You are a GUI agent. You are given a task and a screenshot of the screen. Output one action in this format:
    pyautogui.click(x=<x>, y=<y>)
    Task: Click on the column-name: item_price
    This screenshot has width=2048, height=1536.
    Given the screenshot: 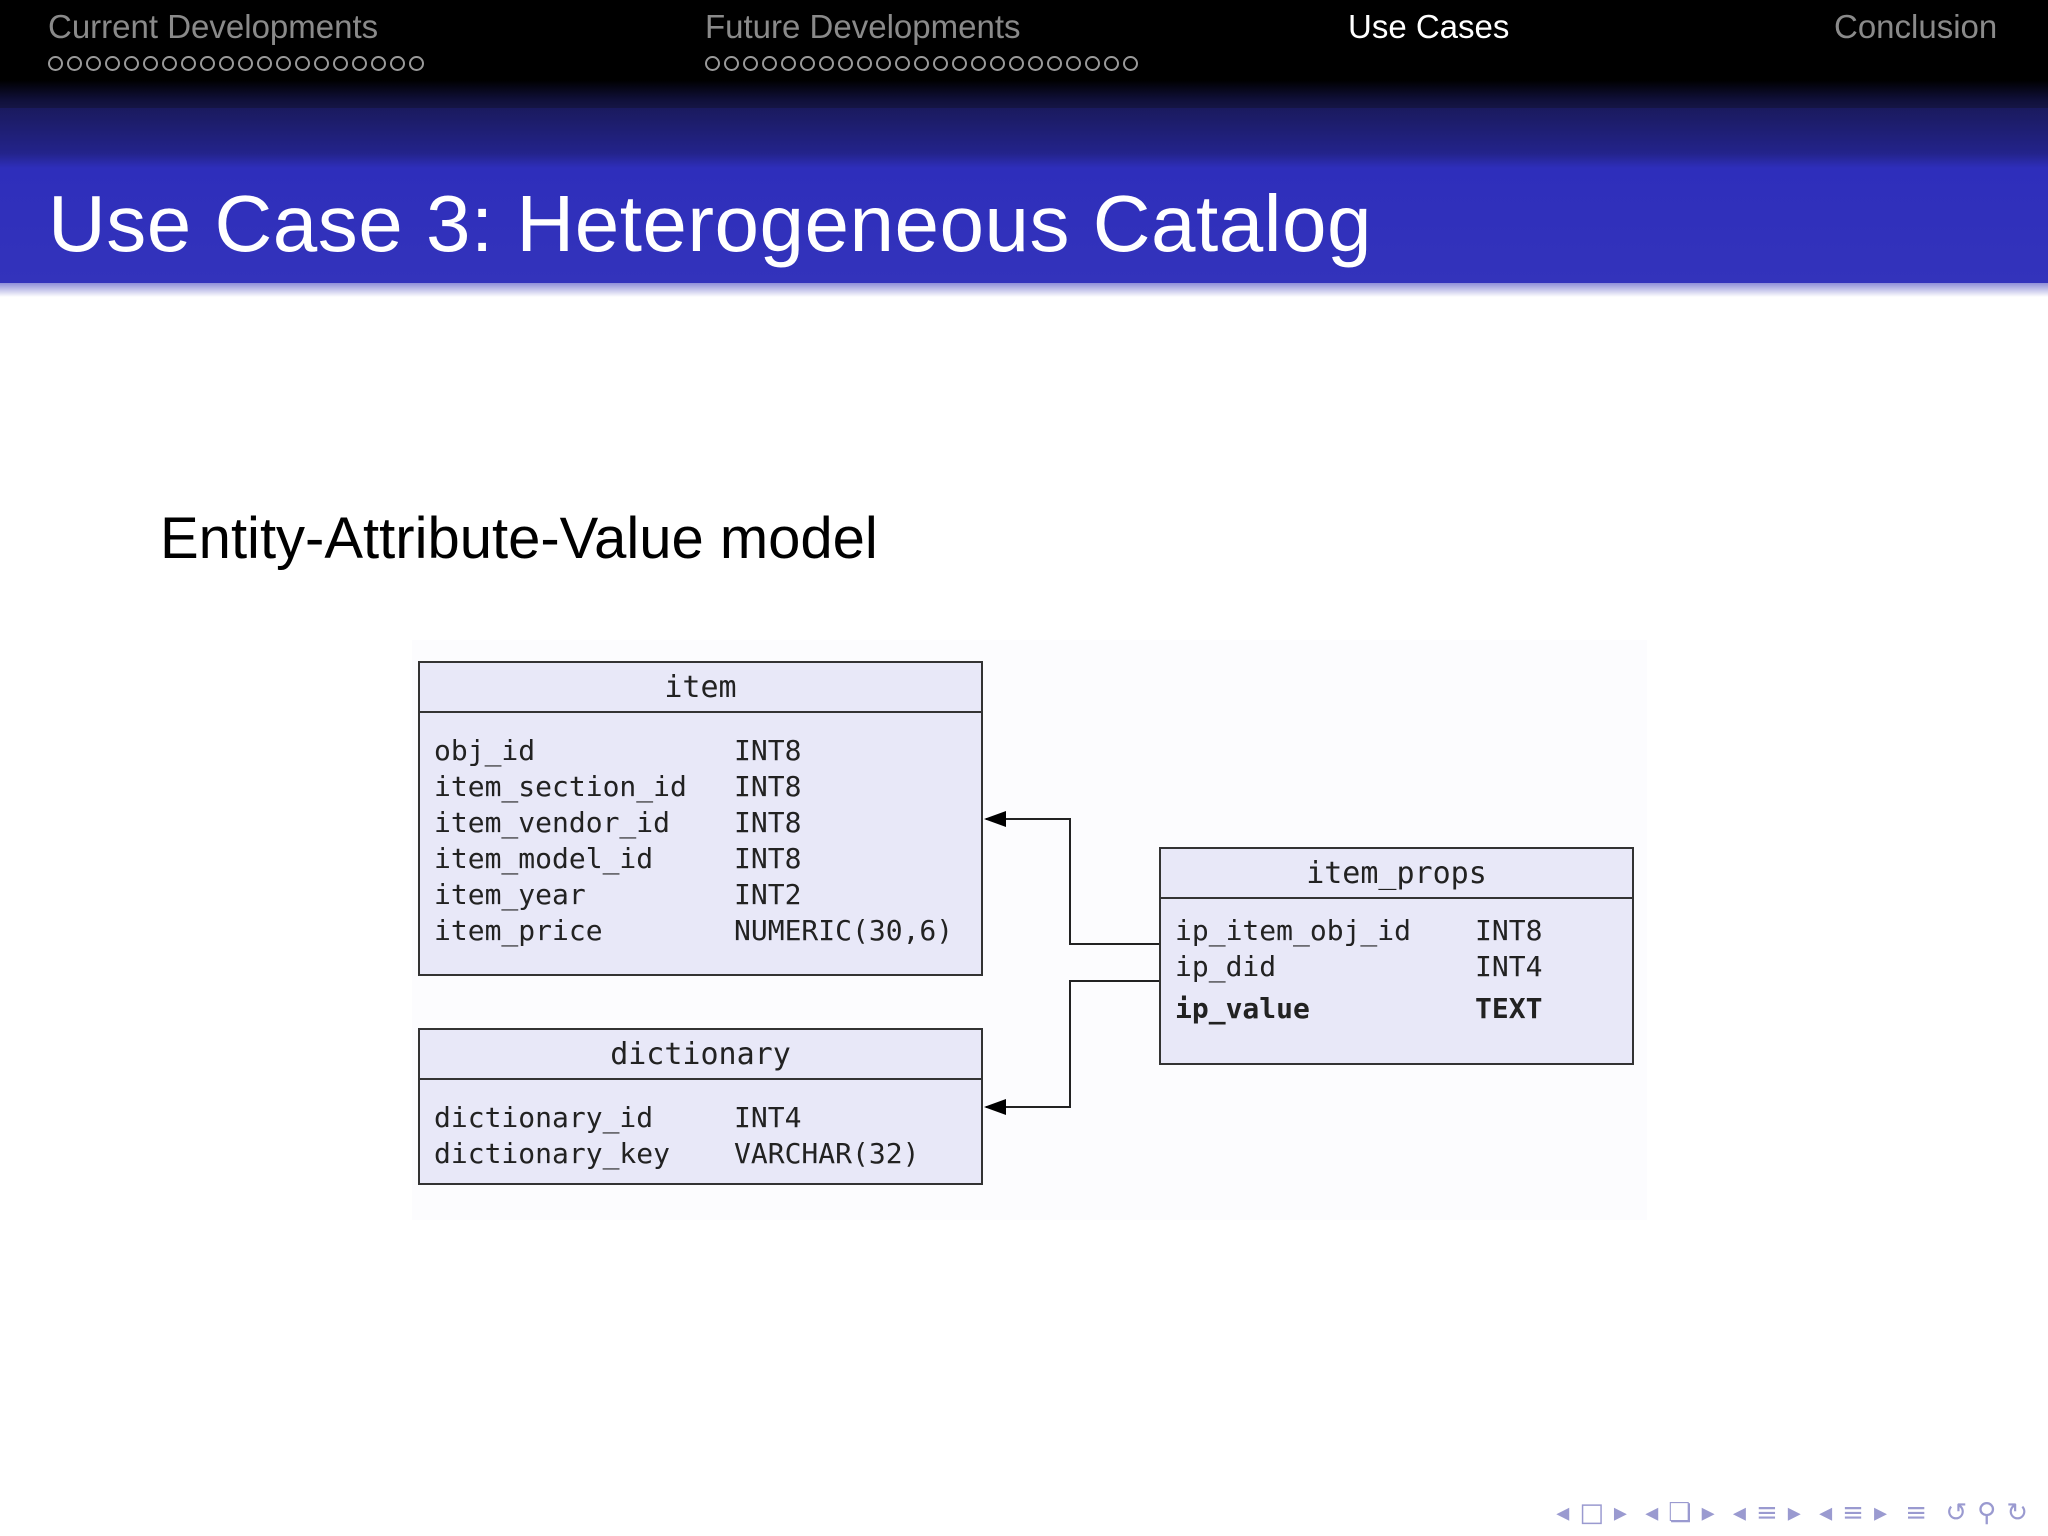 What is the action you would take?
    pyautogui.click(x=518, y=930)
    